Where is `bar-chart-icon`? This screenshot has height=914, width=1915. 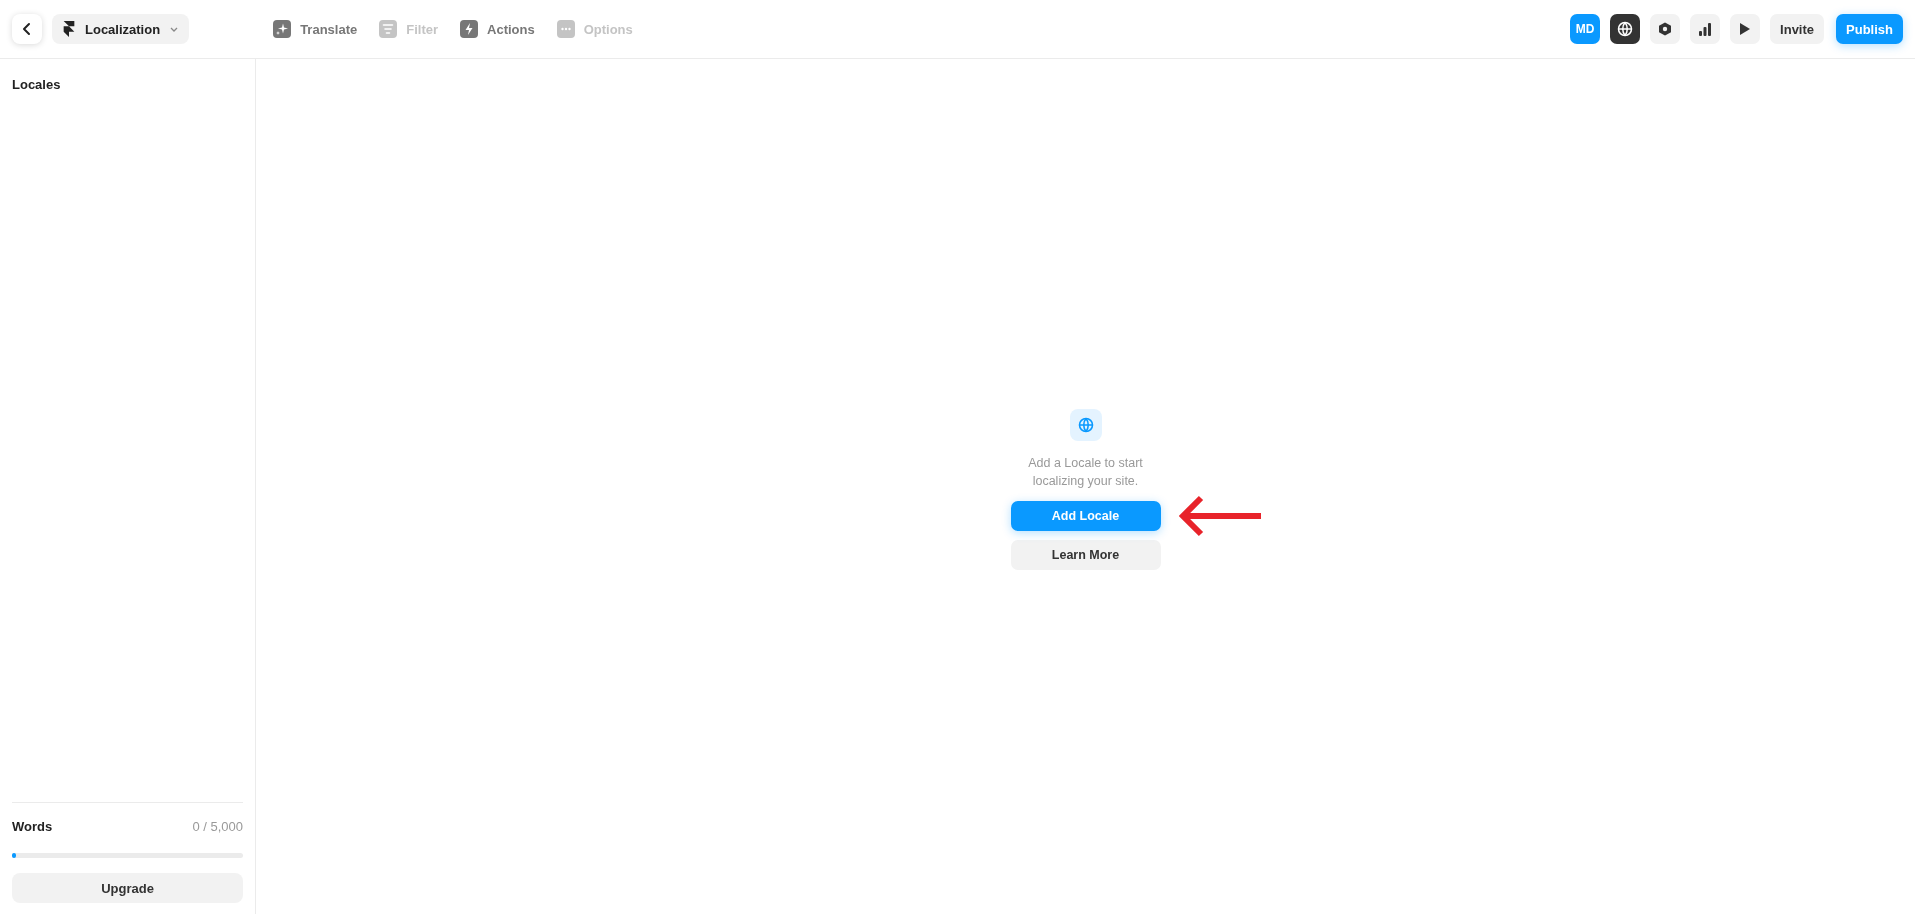
bar-chart-icon is located at coordinates (1705, 29).